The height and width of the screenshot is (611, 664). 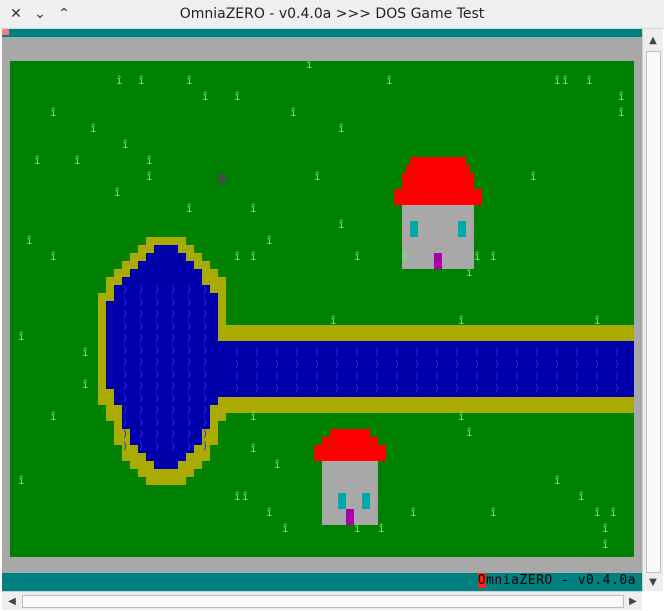 What do you see at coordinates (633, 601) in the screenshot?
I see `scroll-right-icon: ▶` at bounding box center [633, 601].